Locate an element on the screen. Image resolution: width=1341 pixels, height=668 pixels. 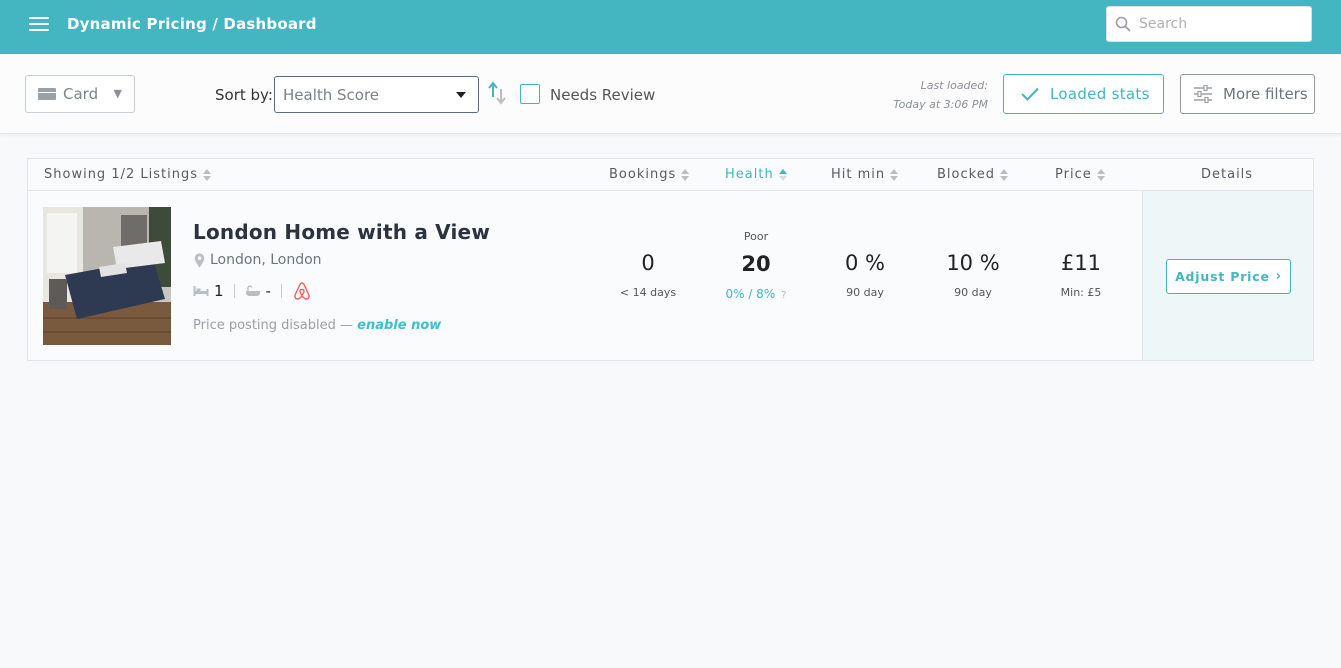
caret-down-icon is located at coordinates (461, 95).